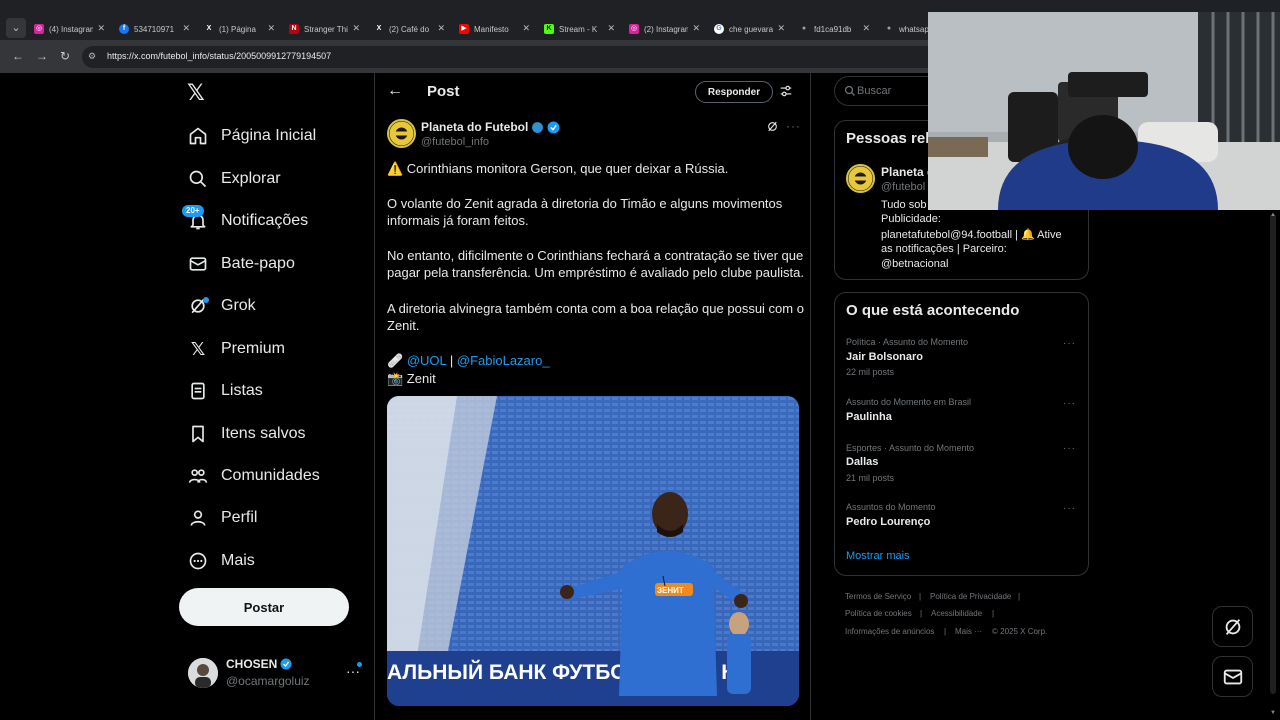  Describe the element at coordinates (196, 219) in the screenshot. I see `bell-icon: 20+` at that location.